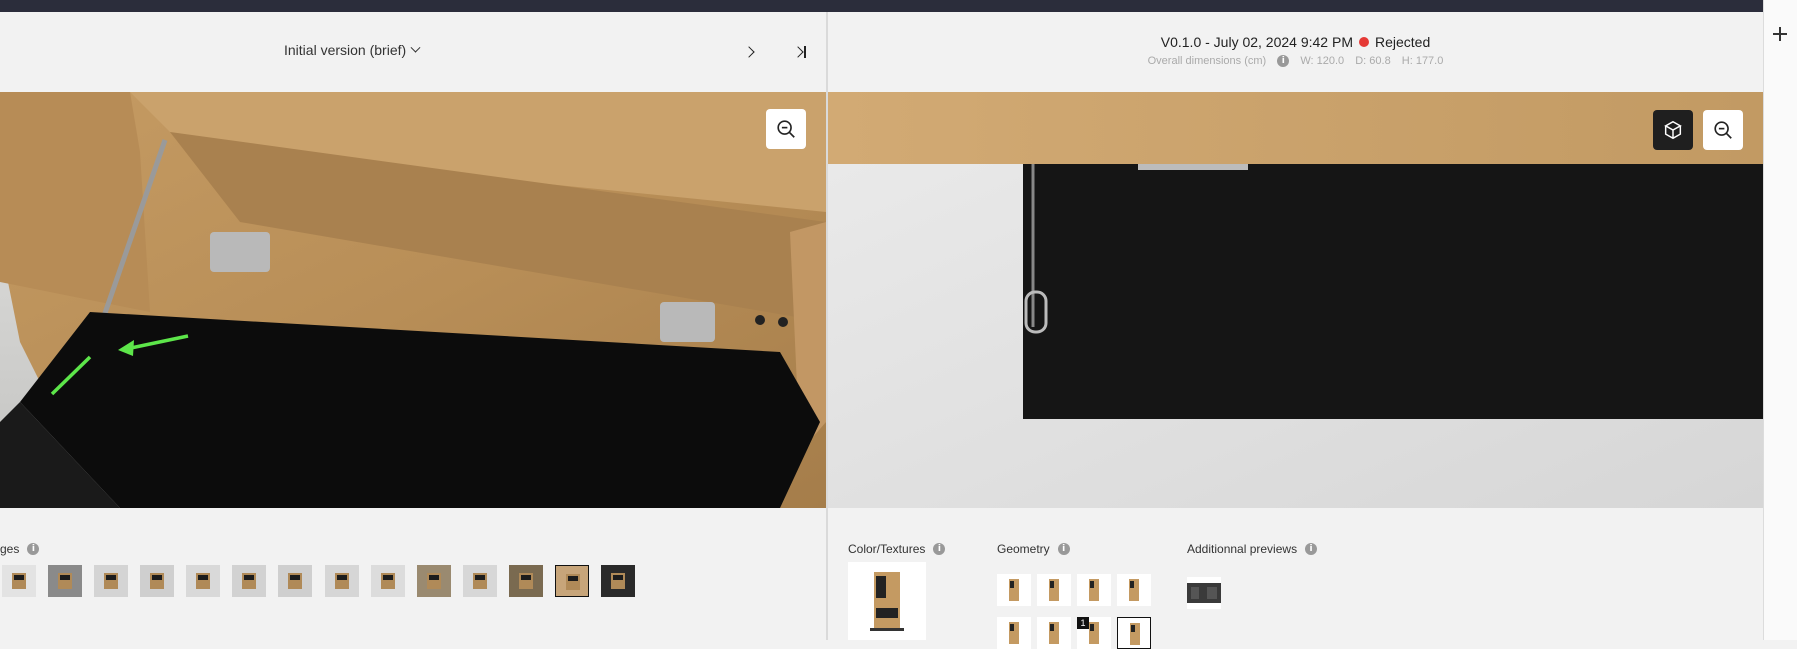 The width and height of the screenshot is (1797, 649). What do you see at coordinates (1402, 42) in the screenshot?
I see `status-badge: Rejected` at bounding box center [1402, 42].